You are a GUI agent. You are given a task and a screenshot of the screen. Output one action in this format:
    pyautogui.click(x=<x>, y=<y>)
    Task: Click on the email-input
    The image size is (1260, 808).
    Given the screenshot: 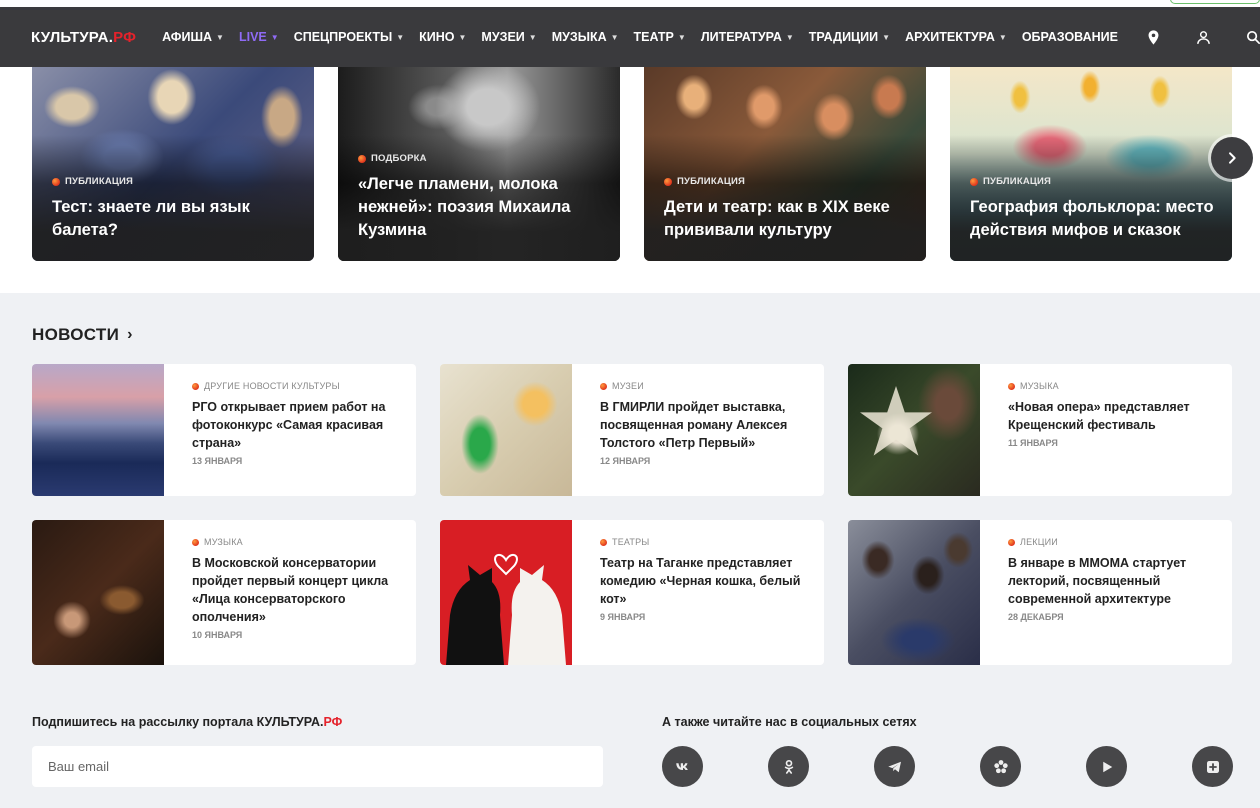 What is the action you would take?
    pyautogui.click(x=317, y=766)
    